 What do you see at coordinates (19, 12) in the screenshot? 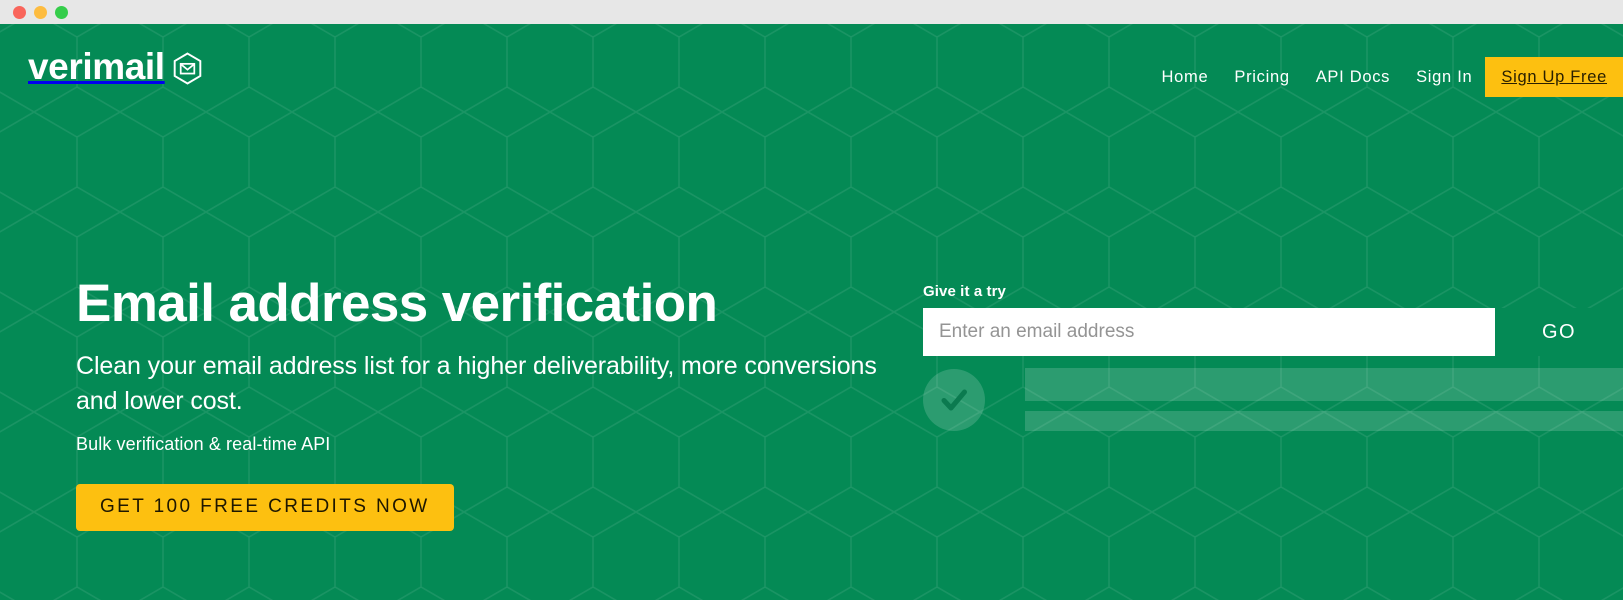
I see `close-window-button` at bounding box center [19, 12].